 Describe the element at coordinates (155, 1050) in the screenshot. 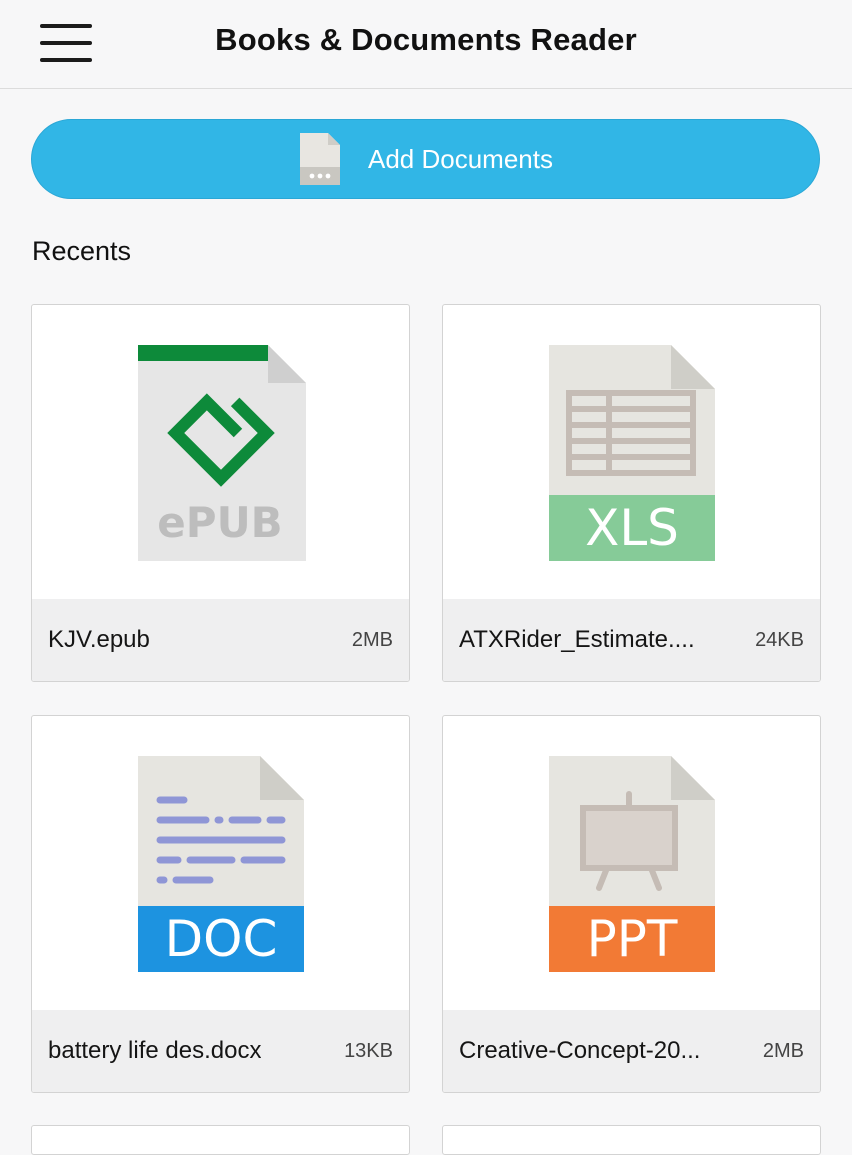

I see `file-name: battery life des.docx` at that location.